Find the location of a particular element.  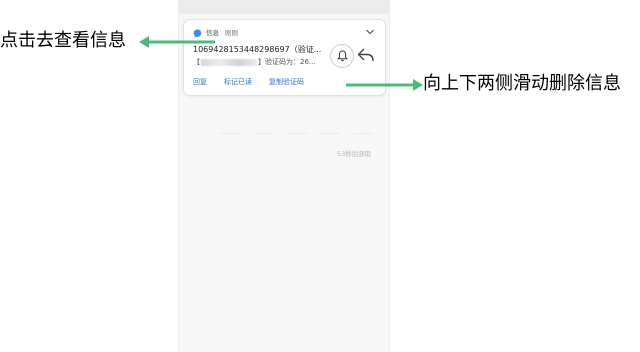

swipe-to-delete-annotation: 向上下两侧滑动删除信息 is located at coordinates (522, 83).